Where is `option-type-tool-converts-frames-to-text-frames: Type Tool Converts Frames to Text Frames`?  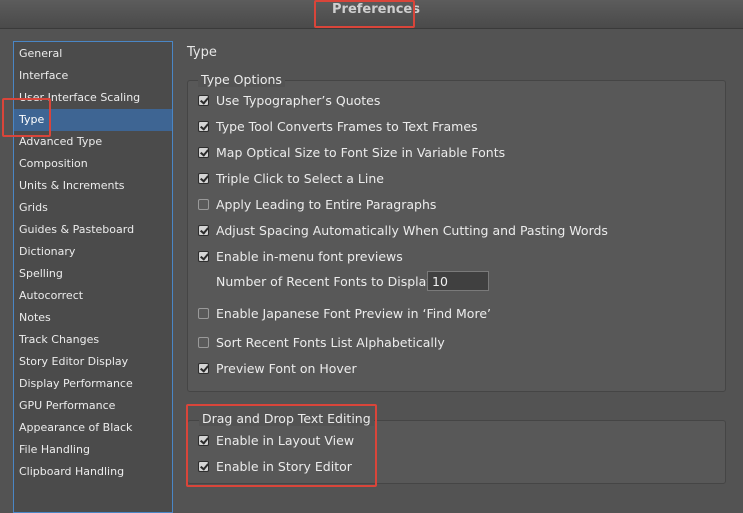 option-type-tool-converts-frames-to-text-frames: Type Tool Converts Frames to Text Frames is located at coordinates (338, 126).